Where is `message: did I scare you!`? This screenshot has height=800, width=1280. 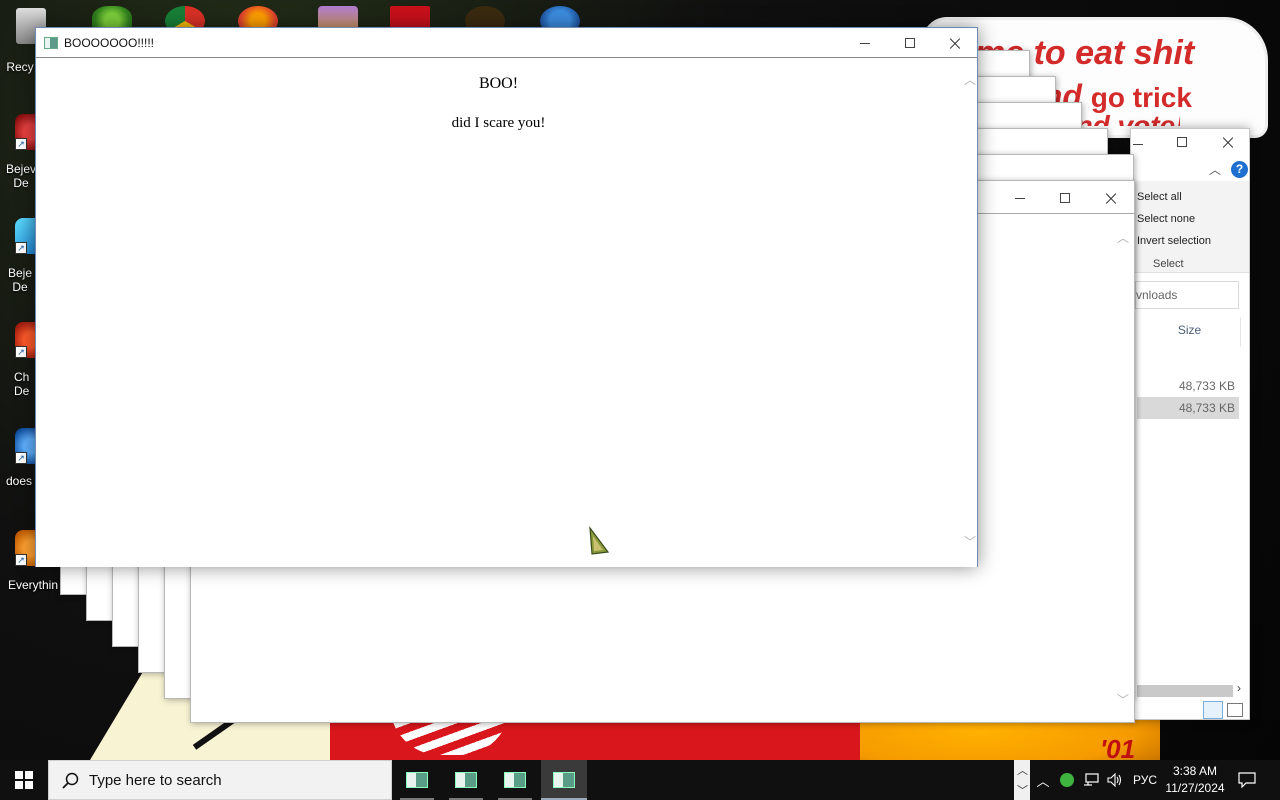 message: did I scare you! is located at coordinates (498, 123).